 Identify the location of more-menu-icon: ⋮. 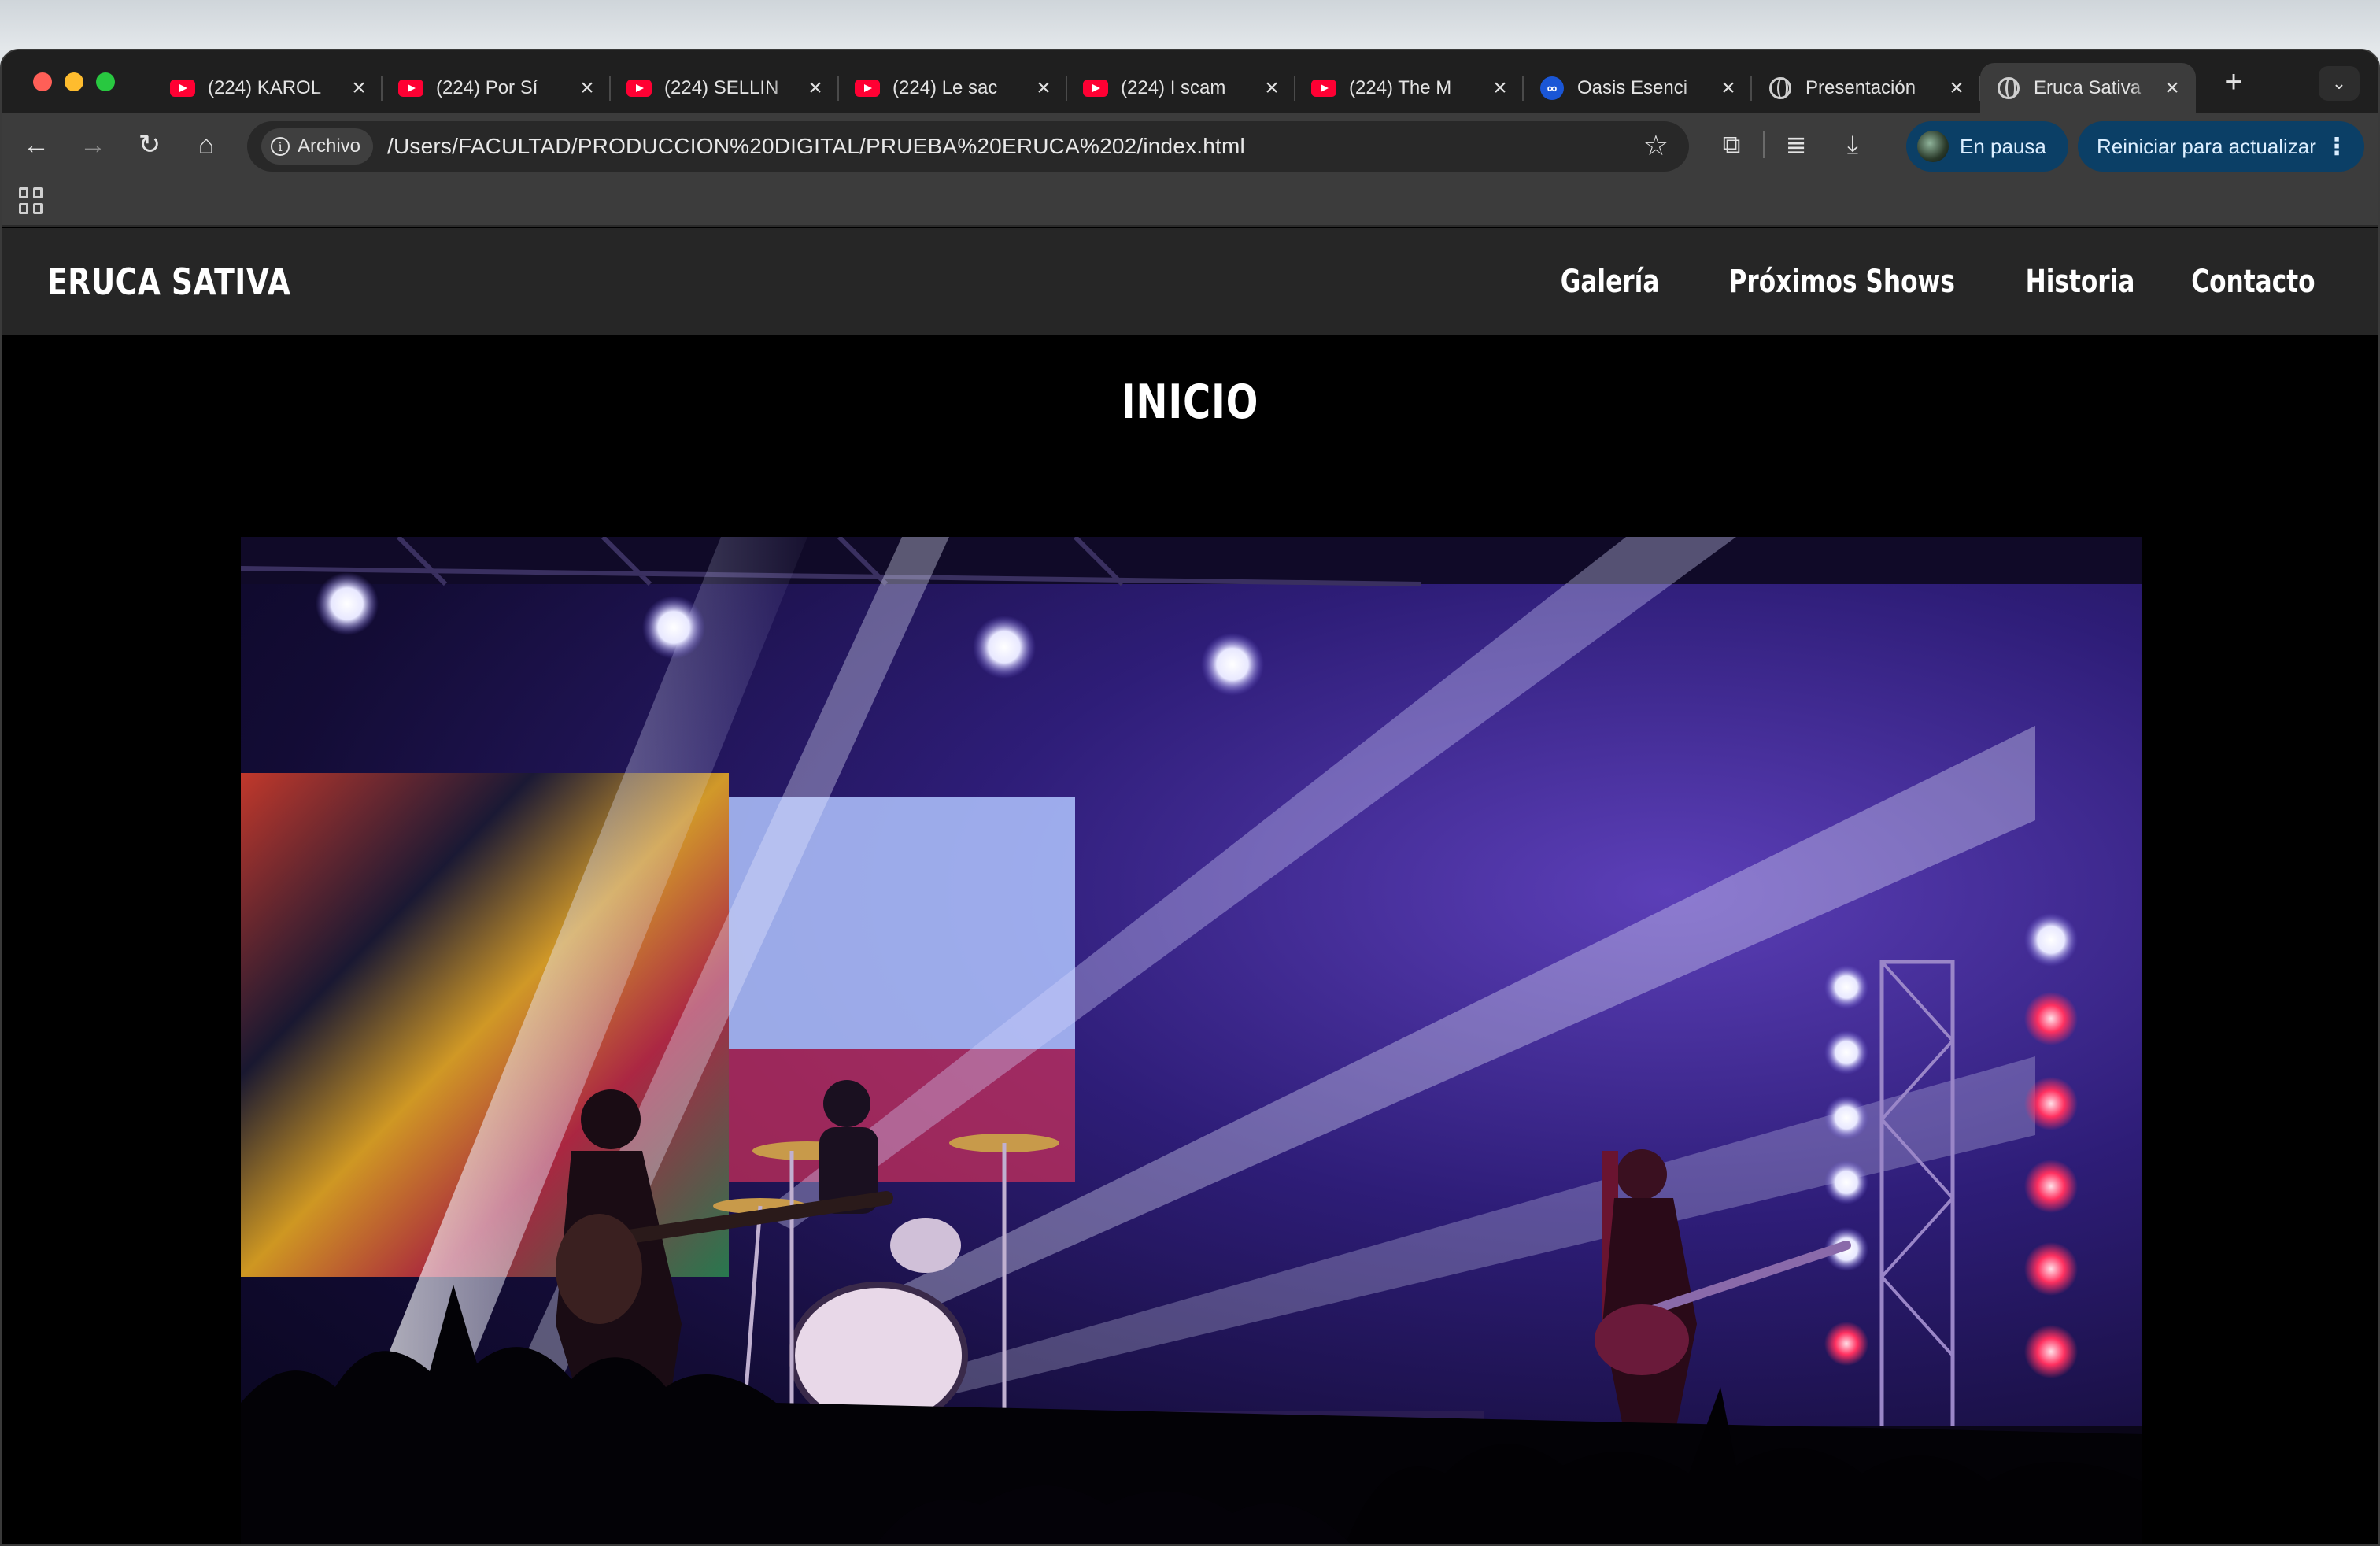
(2337, 147).